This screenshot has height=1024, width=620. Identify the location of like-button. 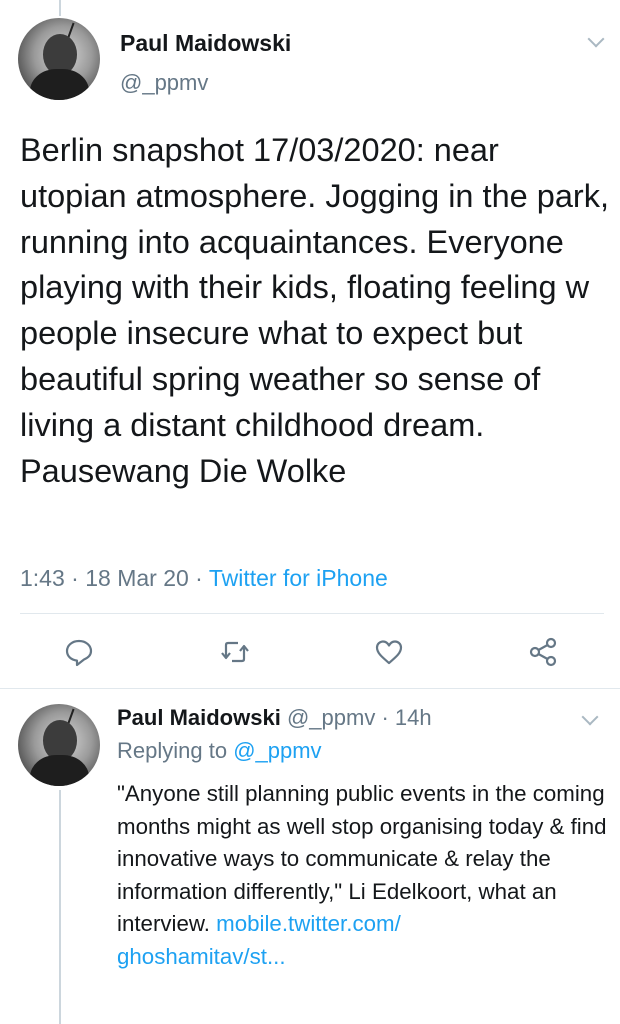
(389, 652).